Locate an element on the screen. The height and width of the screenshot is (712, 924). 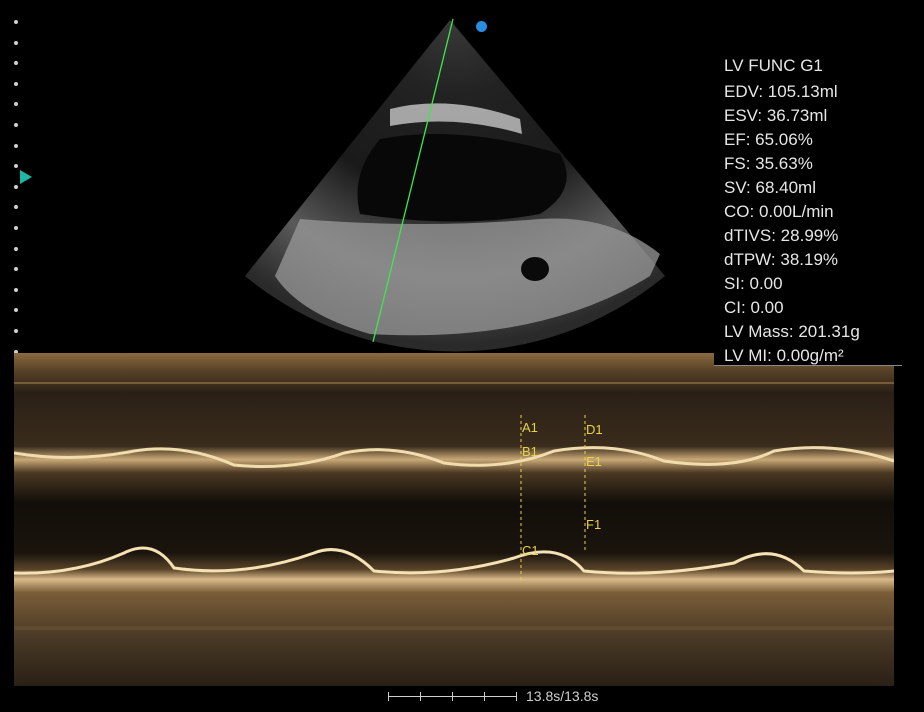
caliper-label-e1: E1 is located at coordinates (594, 461).